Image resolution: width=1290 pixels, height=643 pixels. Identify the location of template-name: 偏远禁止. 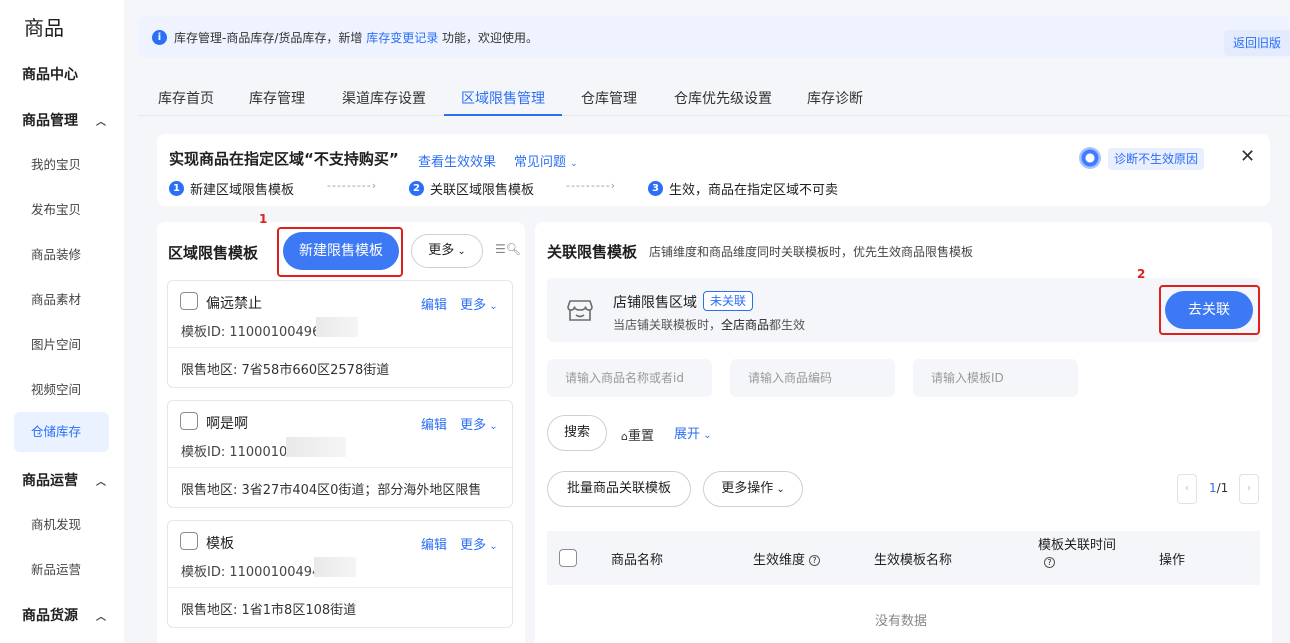
(234, 304).